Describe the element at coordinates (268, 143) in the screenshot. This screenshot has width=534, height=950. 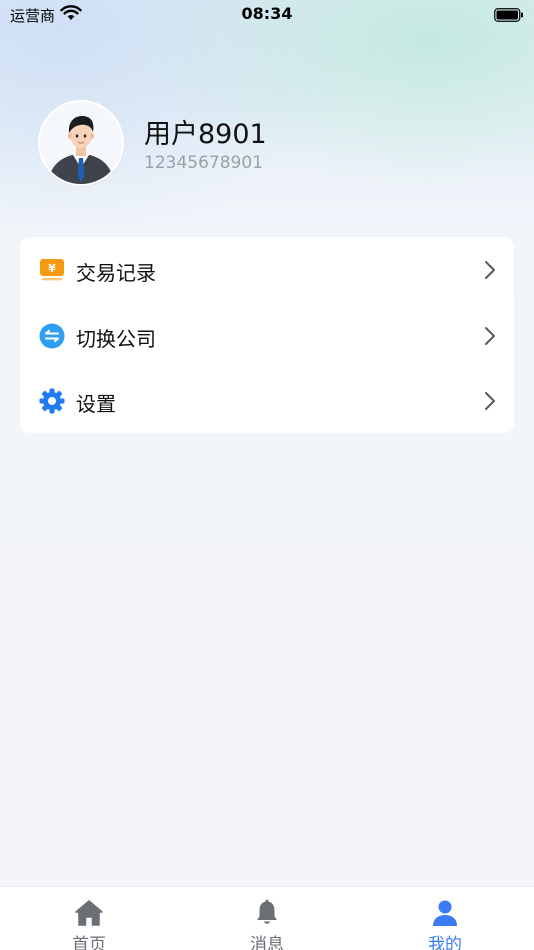
I see `profile-header: 用户8901 12345678901` at that location.